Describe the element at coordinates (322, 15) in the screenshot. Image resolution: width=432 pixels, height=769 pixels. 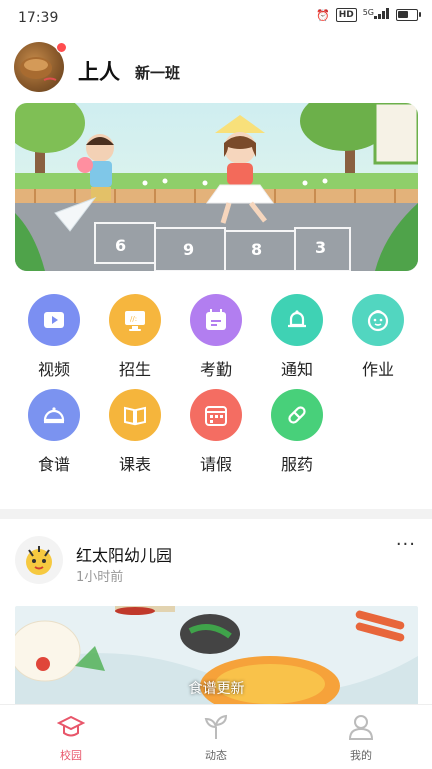
I see `alarm-icon: ⏰` at that location.